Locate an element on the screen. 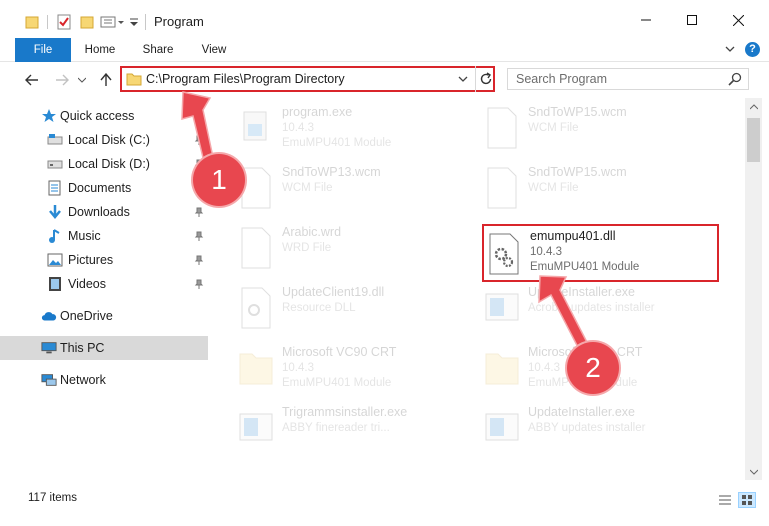 This screenshot has height=526, width=769. file-item: UpdateClient19.dll Resource DLL is located at coordinates (354, 308).